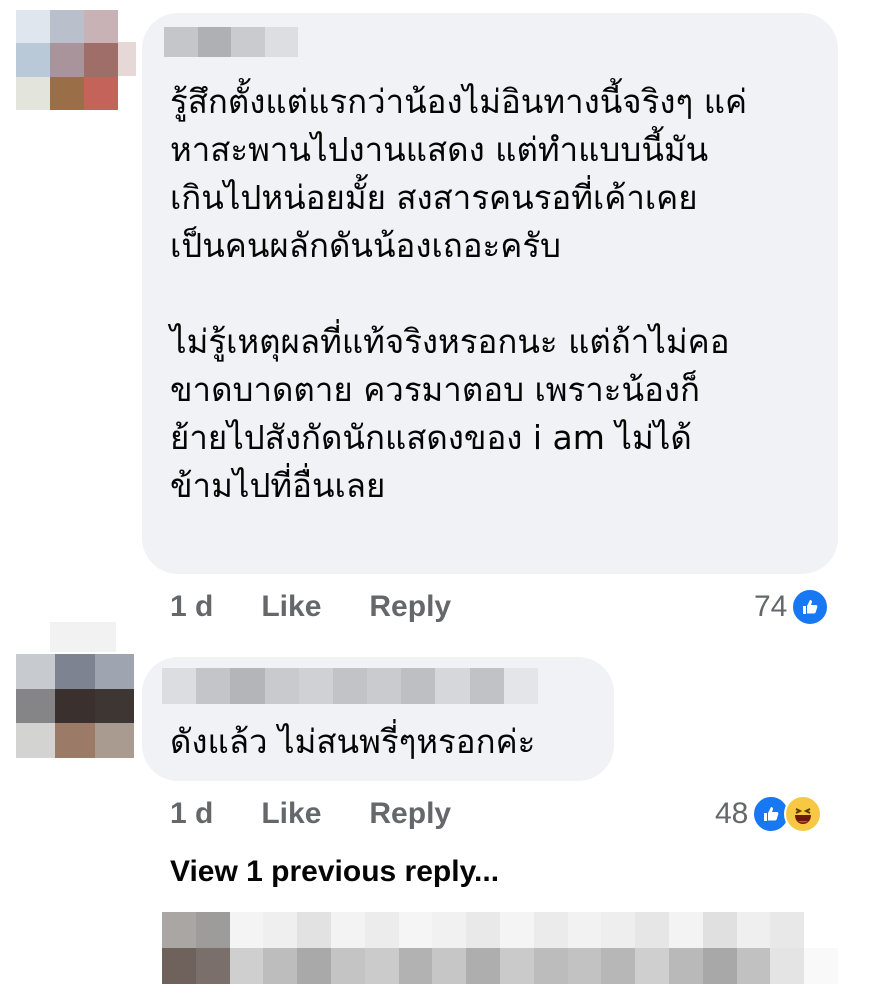 This screenshot has height=996, width=869. Describe the element at coordinates (732, 813) in the screenshot. I see `reaction-count: 48` at that location.